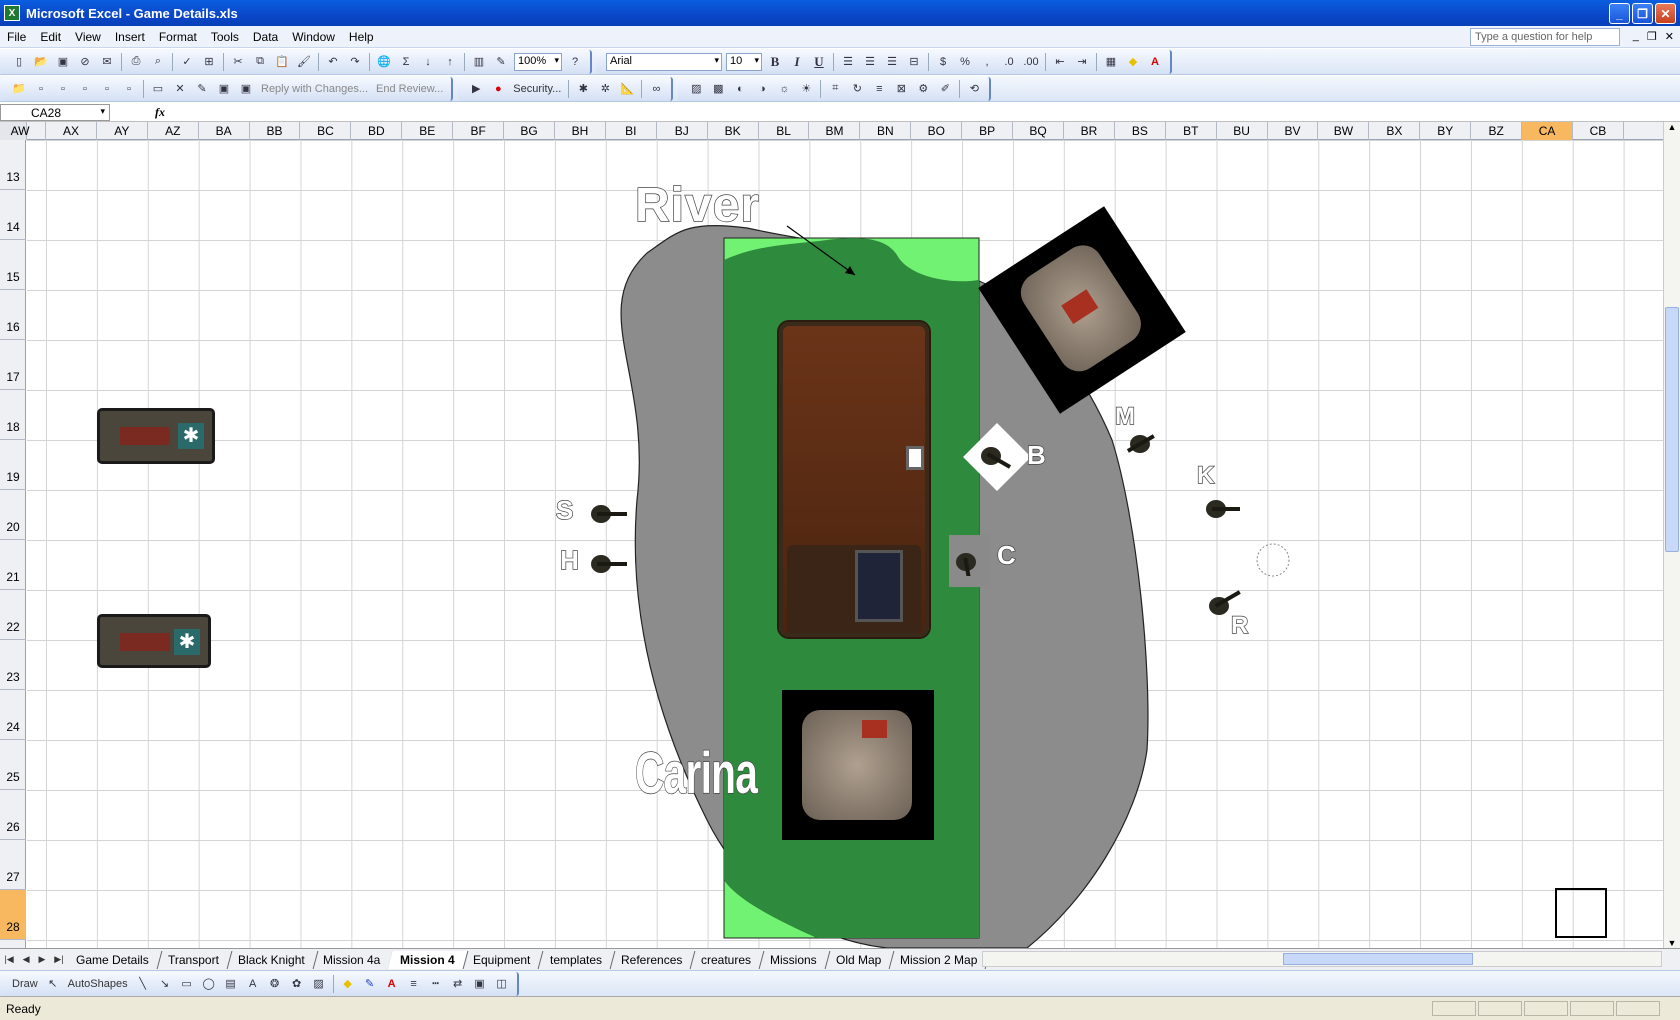 This screenshot has height=1020, width=1680. What do you see at coordinates (1665, 13) in the screenshot?
I see `close-button: ✕` at bounding box center [1665, 13].